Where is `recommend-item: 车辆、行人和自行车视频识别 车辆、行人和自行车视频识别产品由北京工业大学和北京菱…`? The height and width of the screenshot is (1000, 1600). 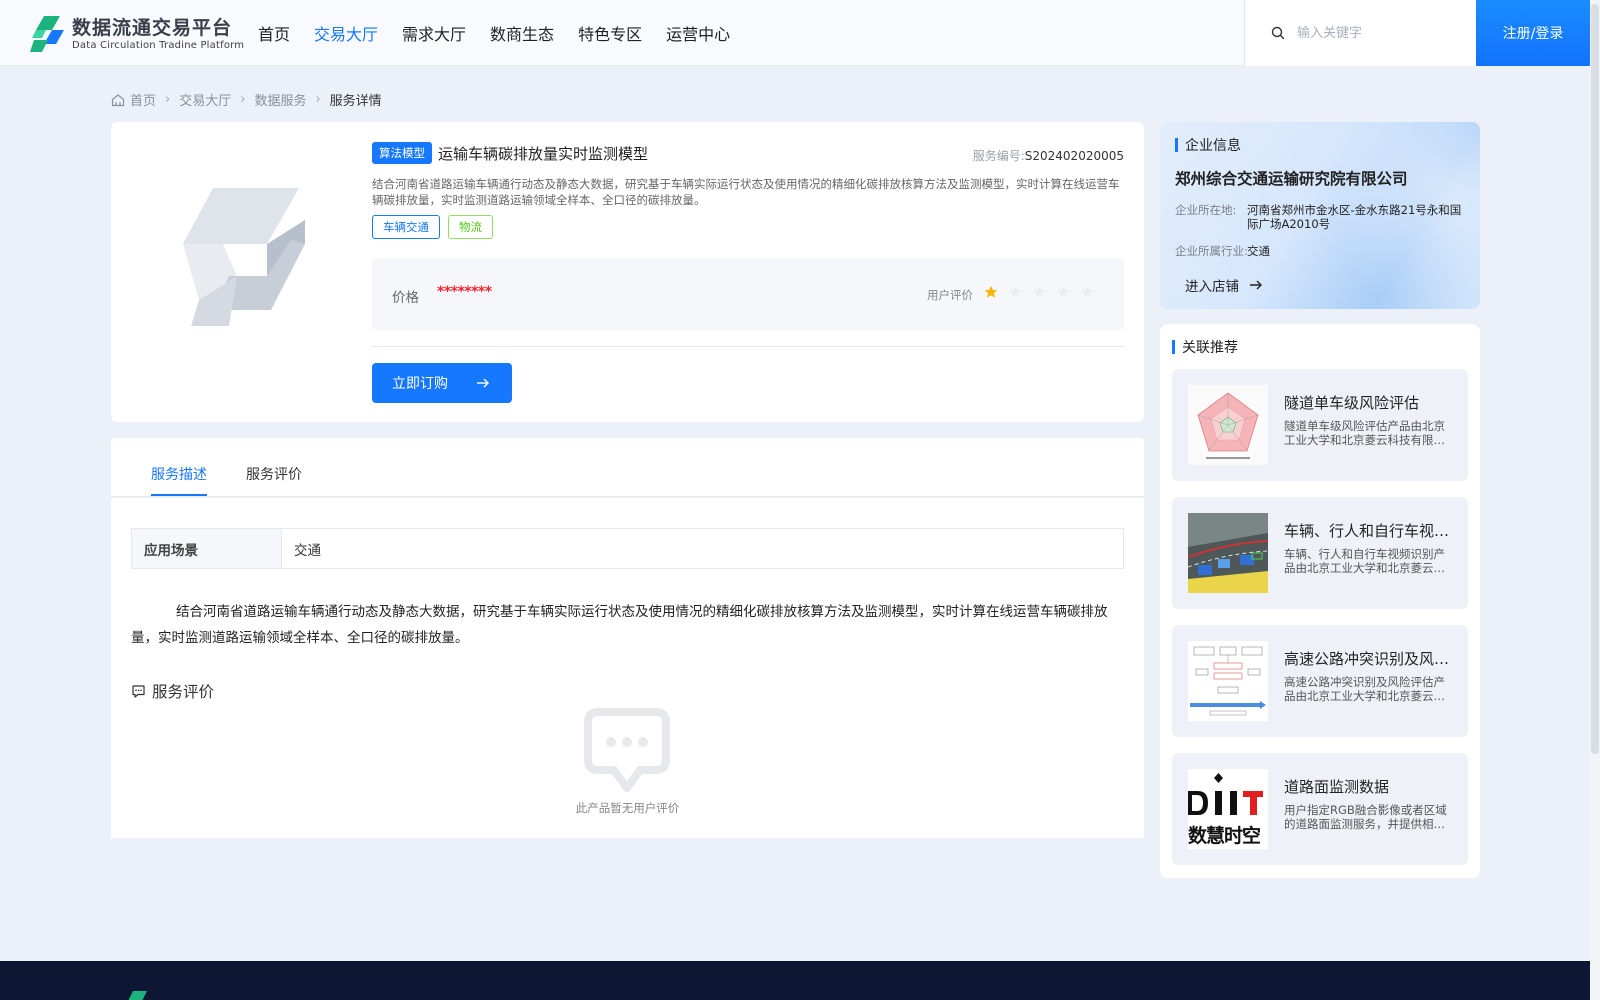
recommend-item: 车辆、行人和自行车视频识别 车辆、行人和自行车视频识别产品由北京工业大学和北京菱… is located at coordinates (1320, 553).